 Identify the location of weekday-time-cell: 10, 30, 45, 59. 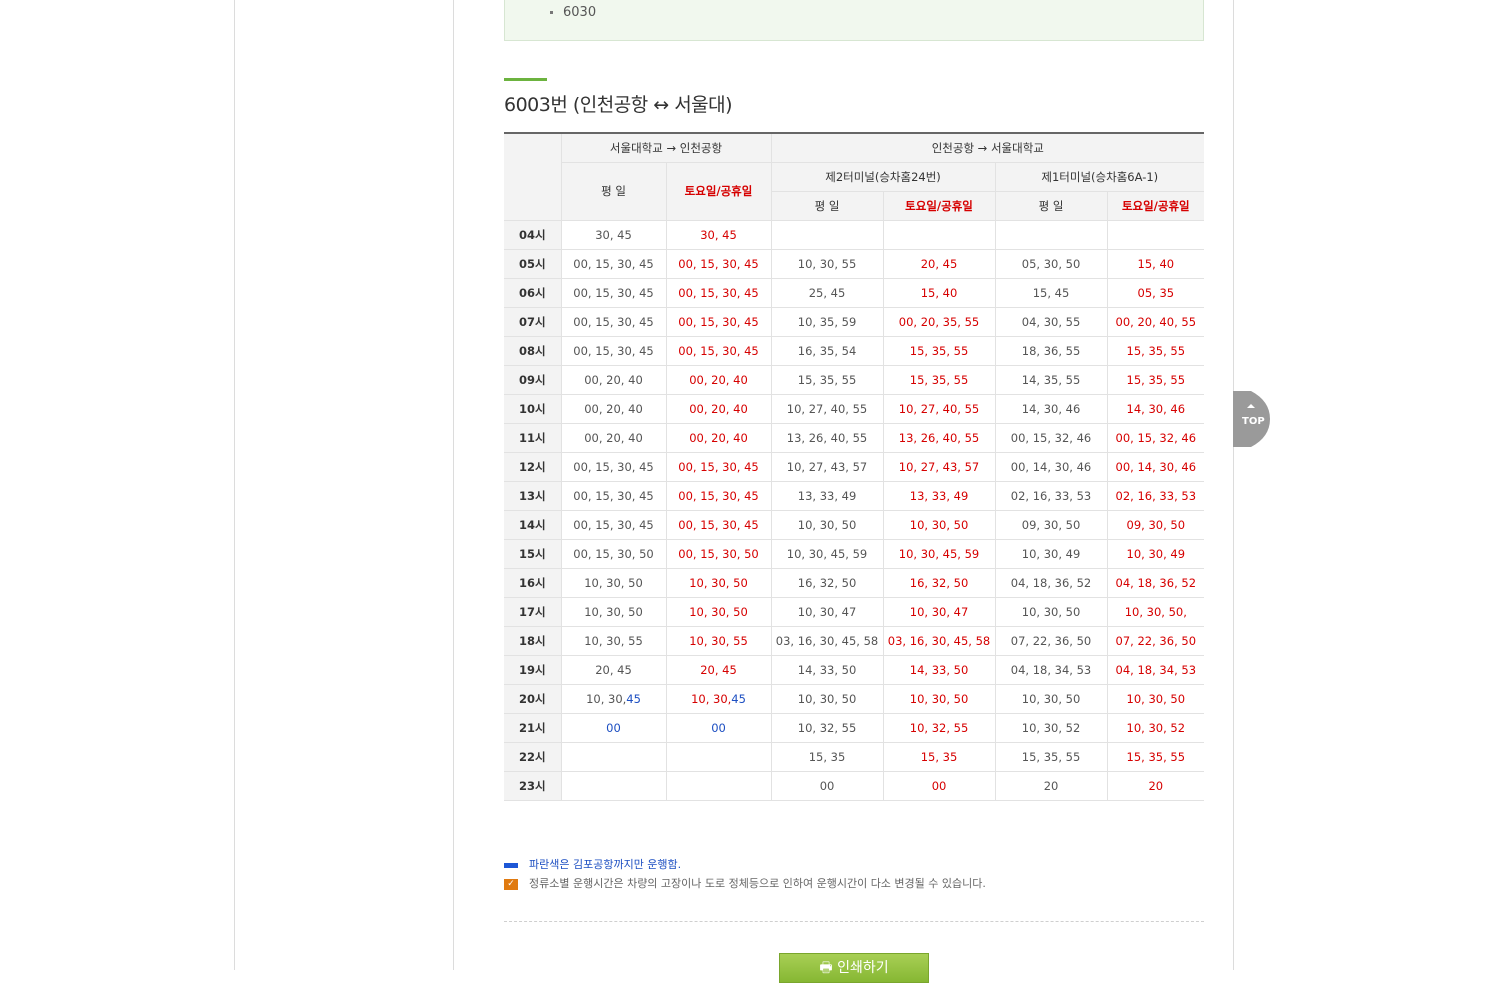
(827, 554).